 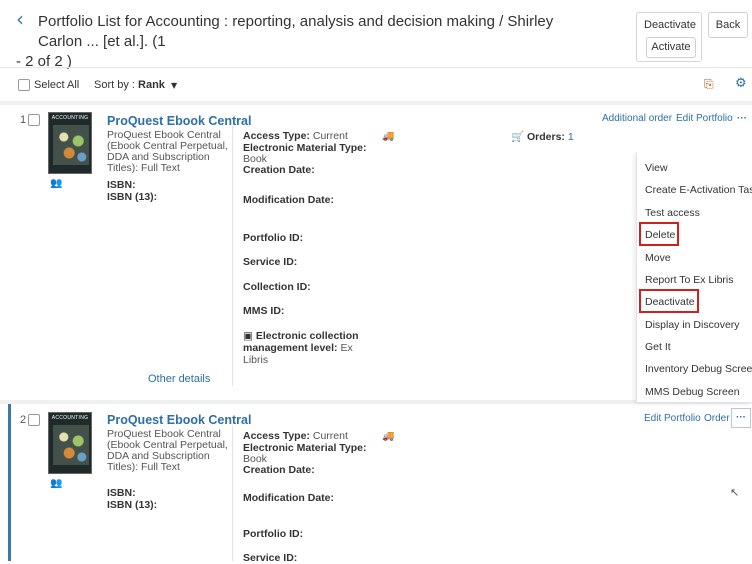 What do you see at coordinates (672, 213) in the screenshot?
I see `menu-item-test-access: Test access` at bounding box center [672, 213].